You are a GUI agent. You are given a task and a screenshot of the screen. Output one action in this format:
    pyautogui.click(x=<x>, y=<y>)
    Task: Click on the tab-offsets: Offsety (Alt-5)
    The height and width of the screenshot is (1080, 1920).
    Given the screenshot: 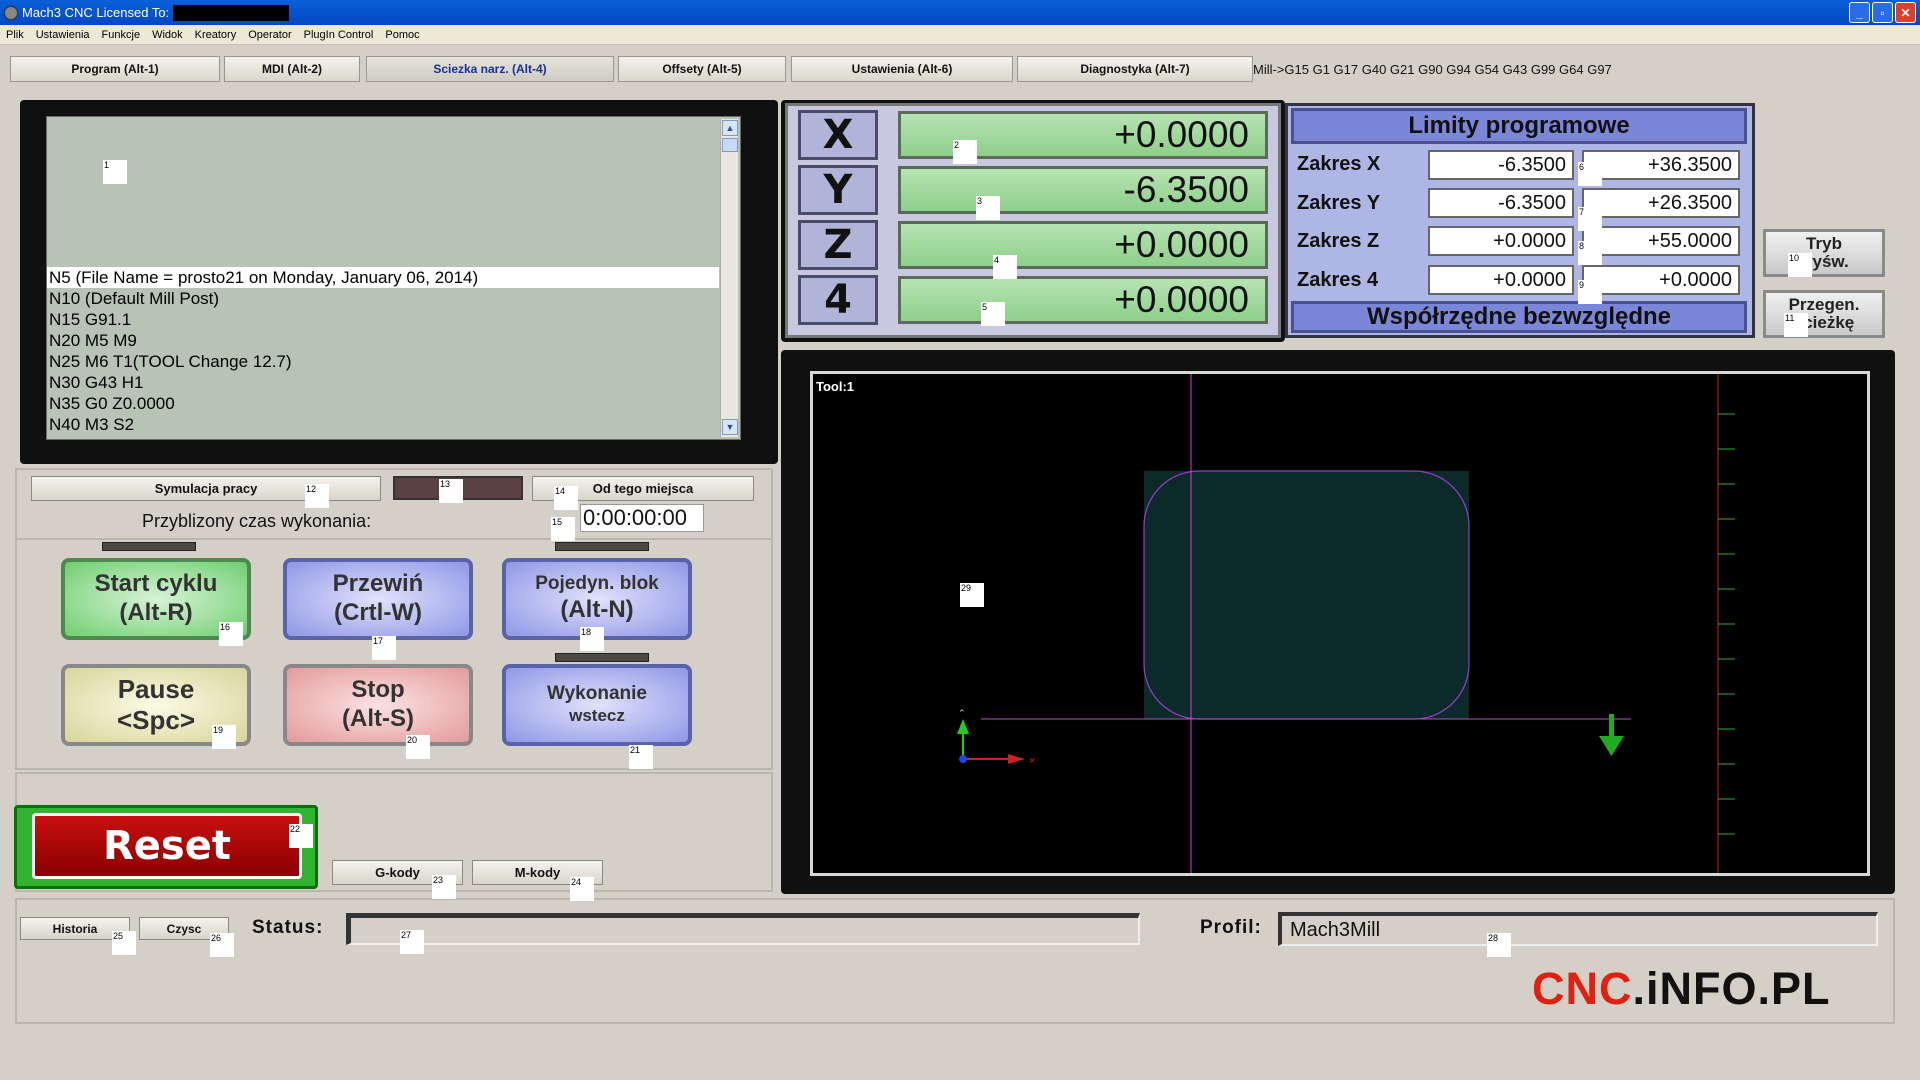 What is the action you would take?
    pyautogui.click(x=702, y=69)
    